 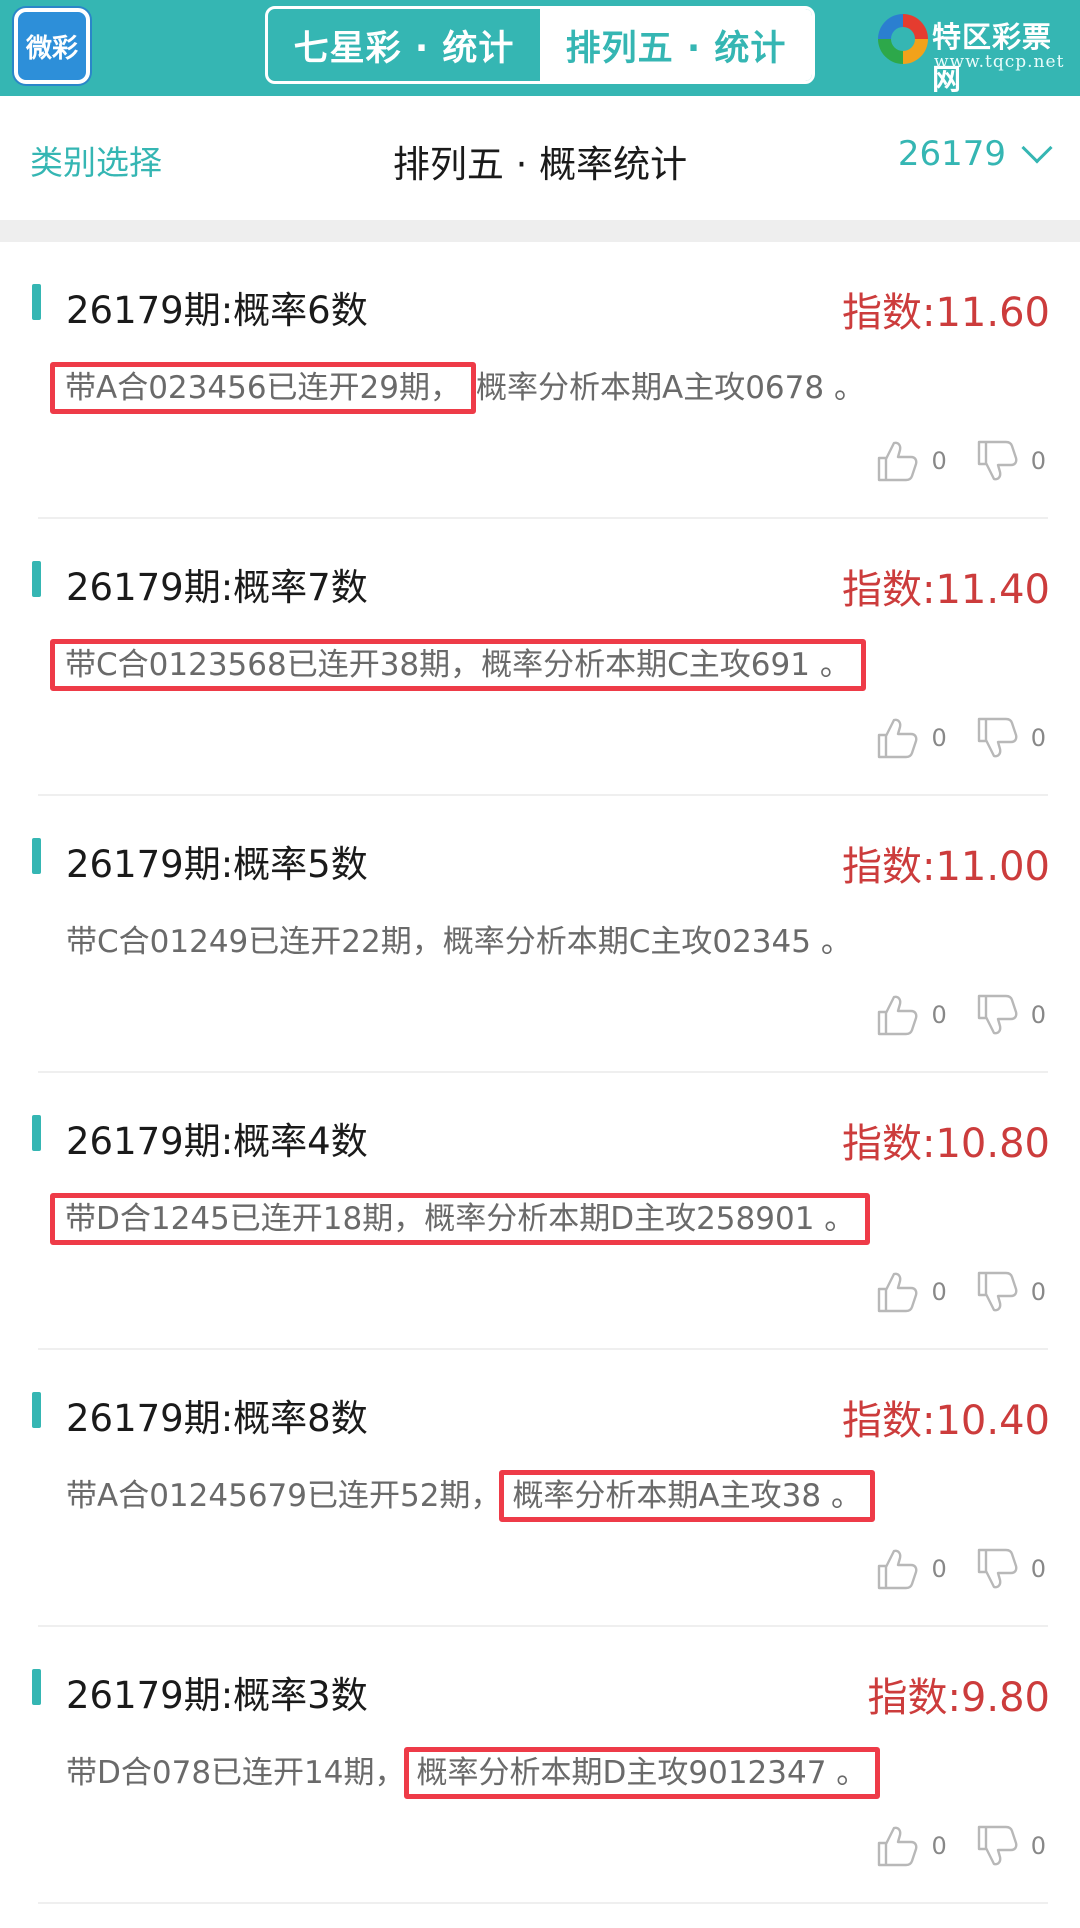 What do you see at coordinates (951, 154) in the screenshot?
I see `period-number: 26179` at bounding box center [951, 154].